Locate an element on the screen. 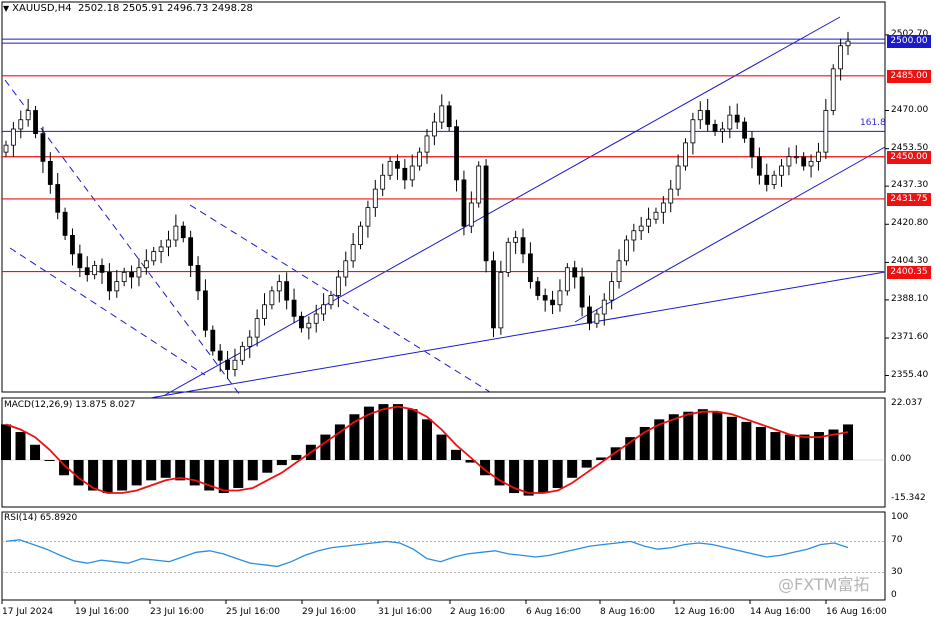 Image resolution: width=936 pixels, height=624 pixels. level-tag-2400.35: 2400.35 is located at coordinates (909, 272).